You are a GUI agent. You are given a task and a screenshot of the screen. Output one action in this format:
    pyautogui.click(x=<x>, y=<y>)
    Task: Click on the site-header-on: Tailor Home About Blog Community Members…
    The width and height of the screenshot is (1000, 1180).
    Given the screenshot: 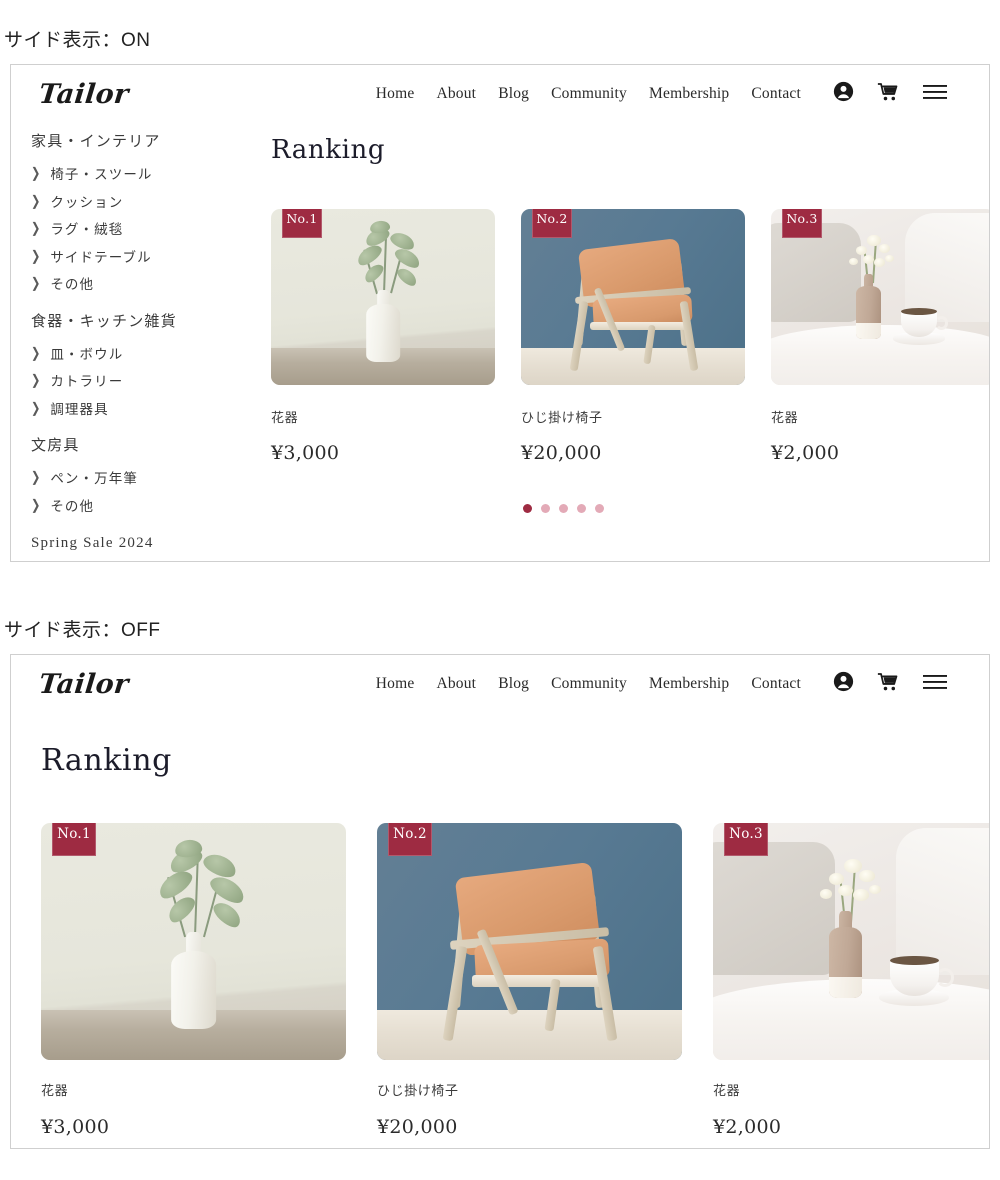 What is the action you would take?
    pyautogui.click(x=500, y=94)
    